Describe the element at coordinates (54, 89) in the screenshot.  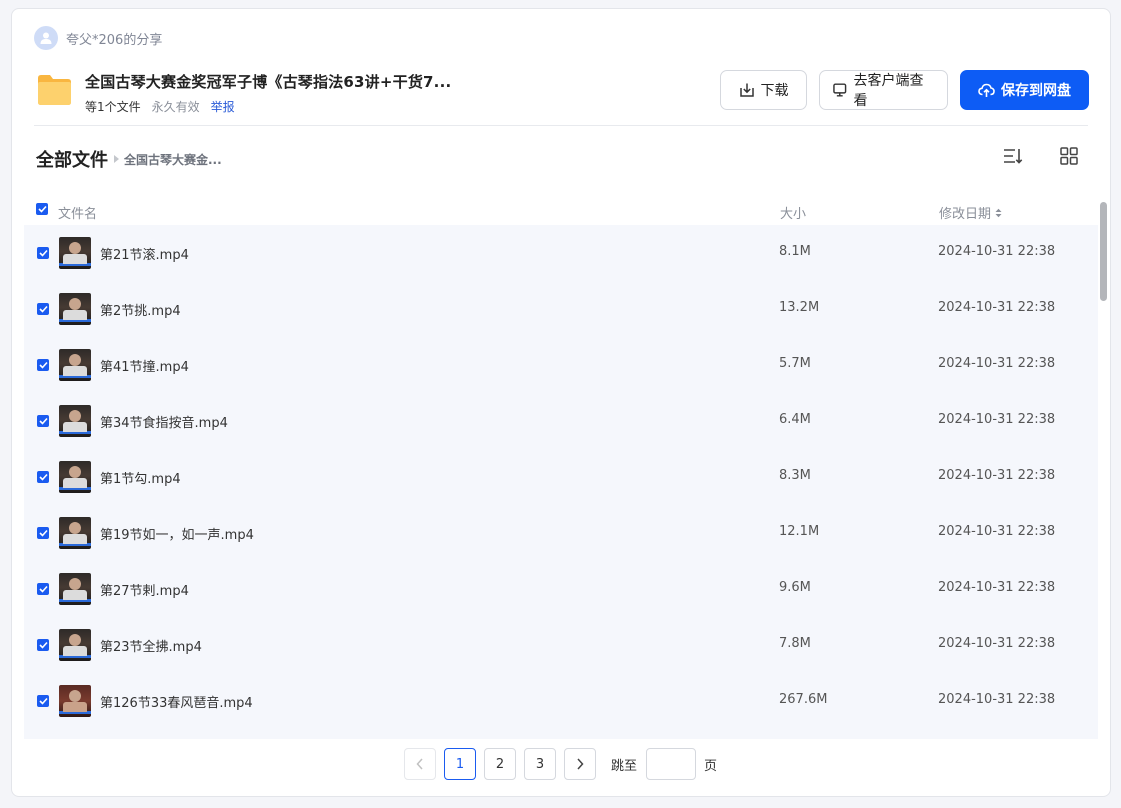
I see `folder-icon` at that location.